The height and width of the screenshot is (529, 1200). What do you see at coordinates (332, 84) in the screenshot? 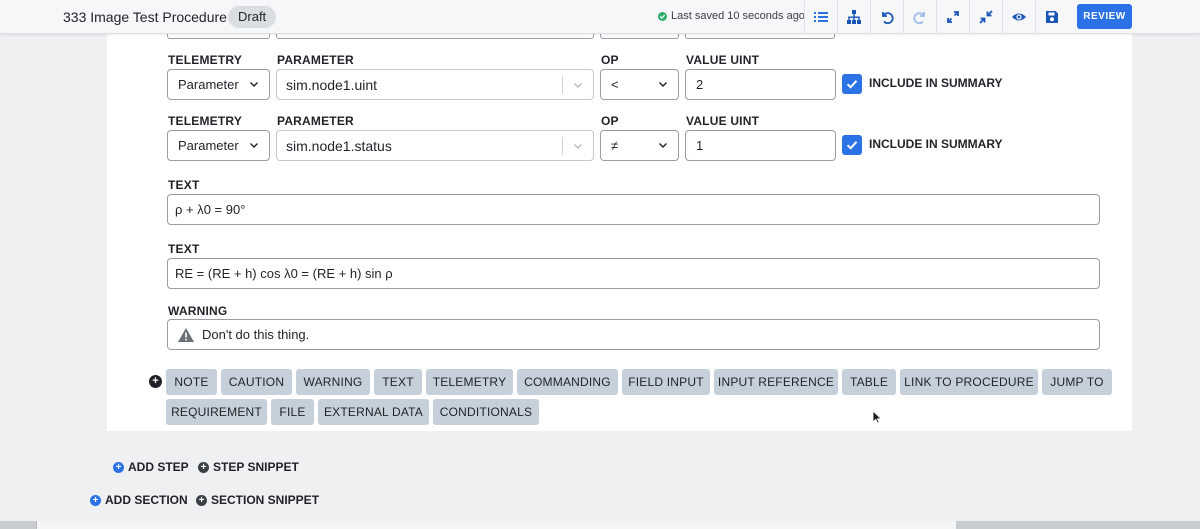
I see `parameter-value: sim.node1.uint` at bounding box center [332, 84].